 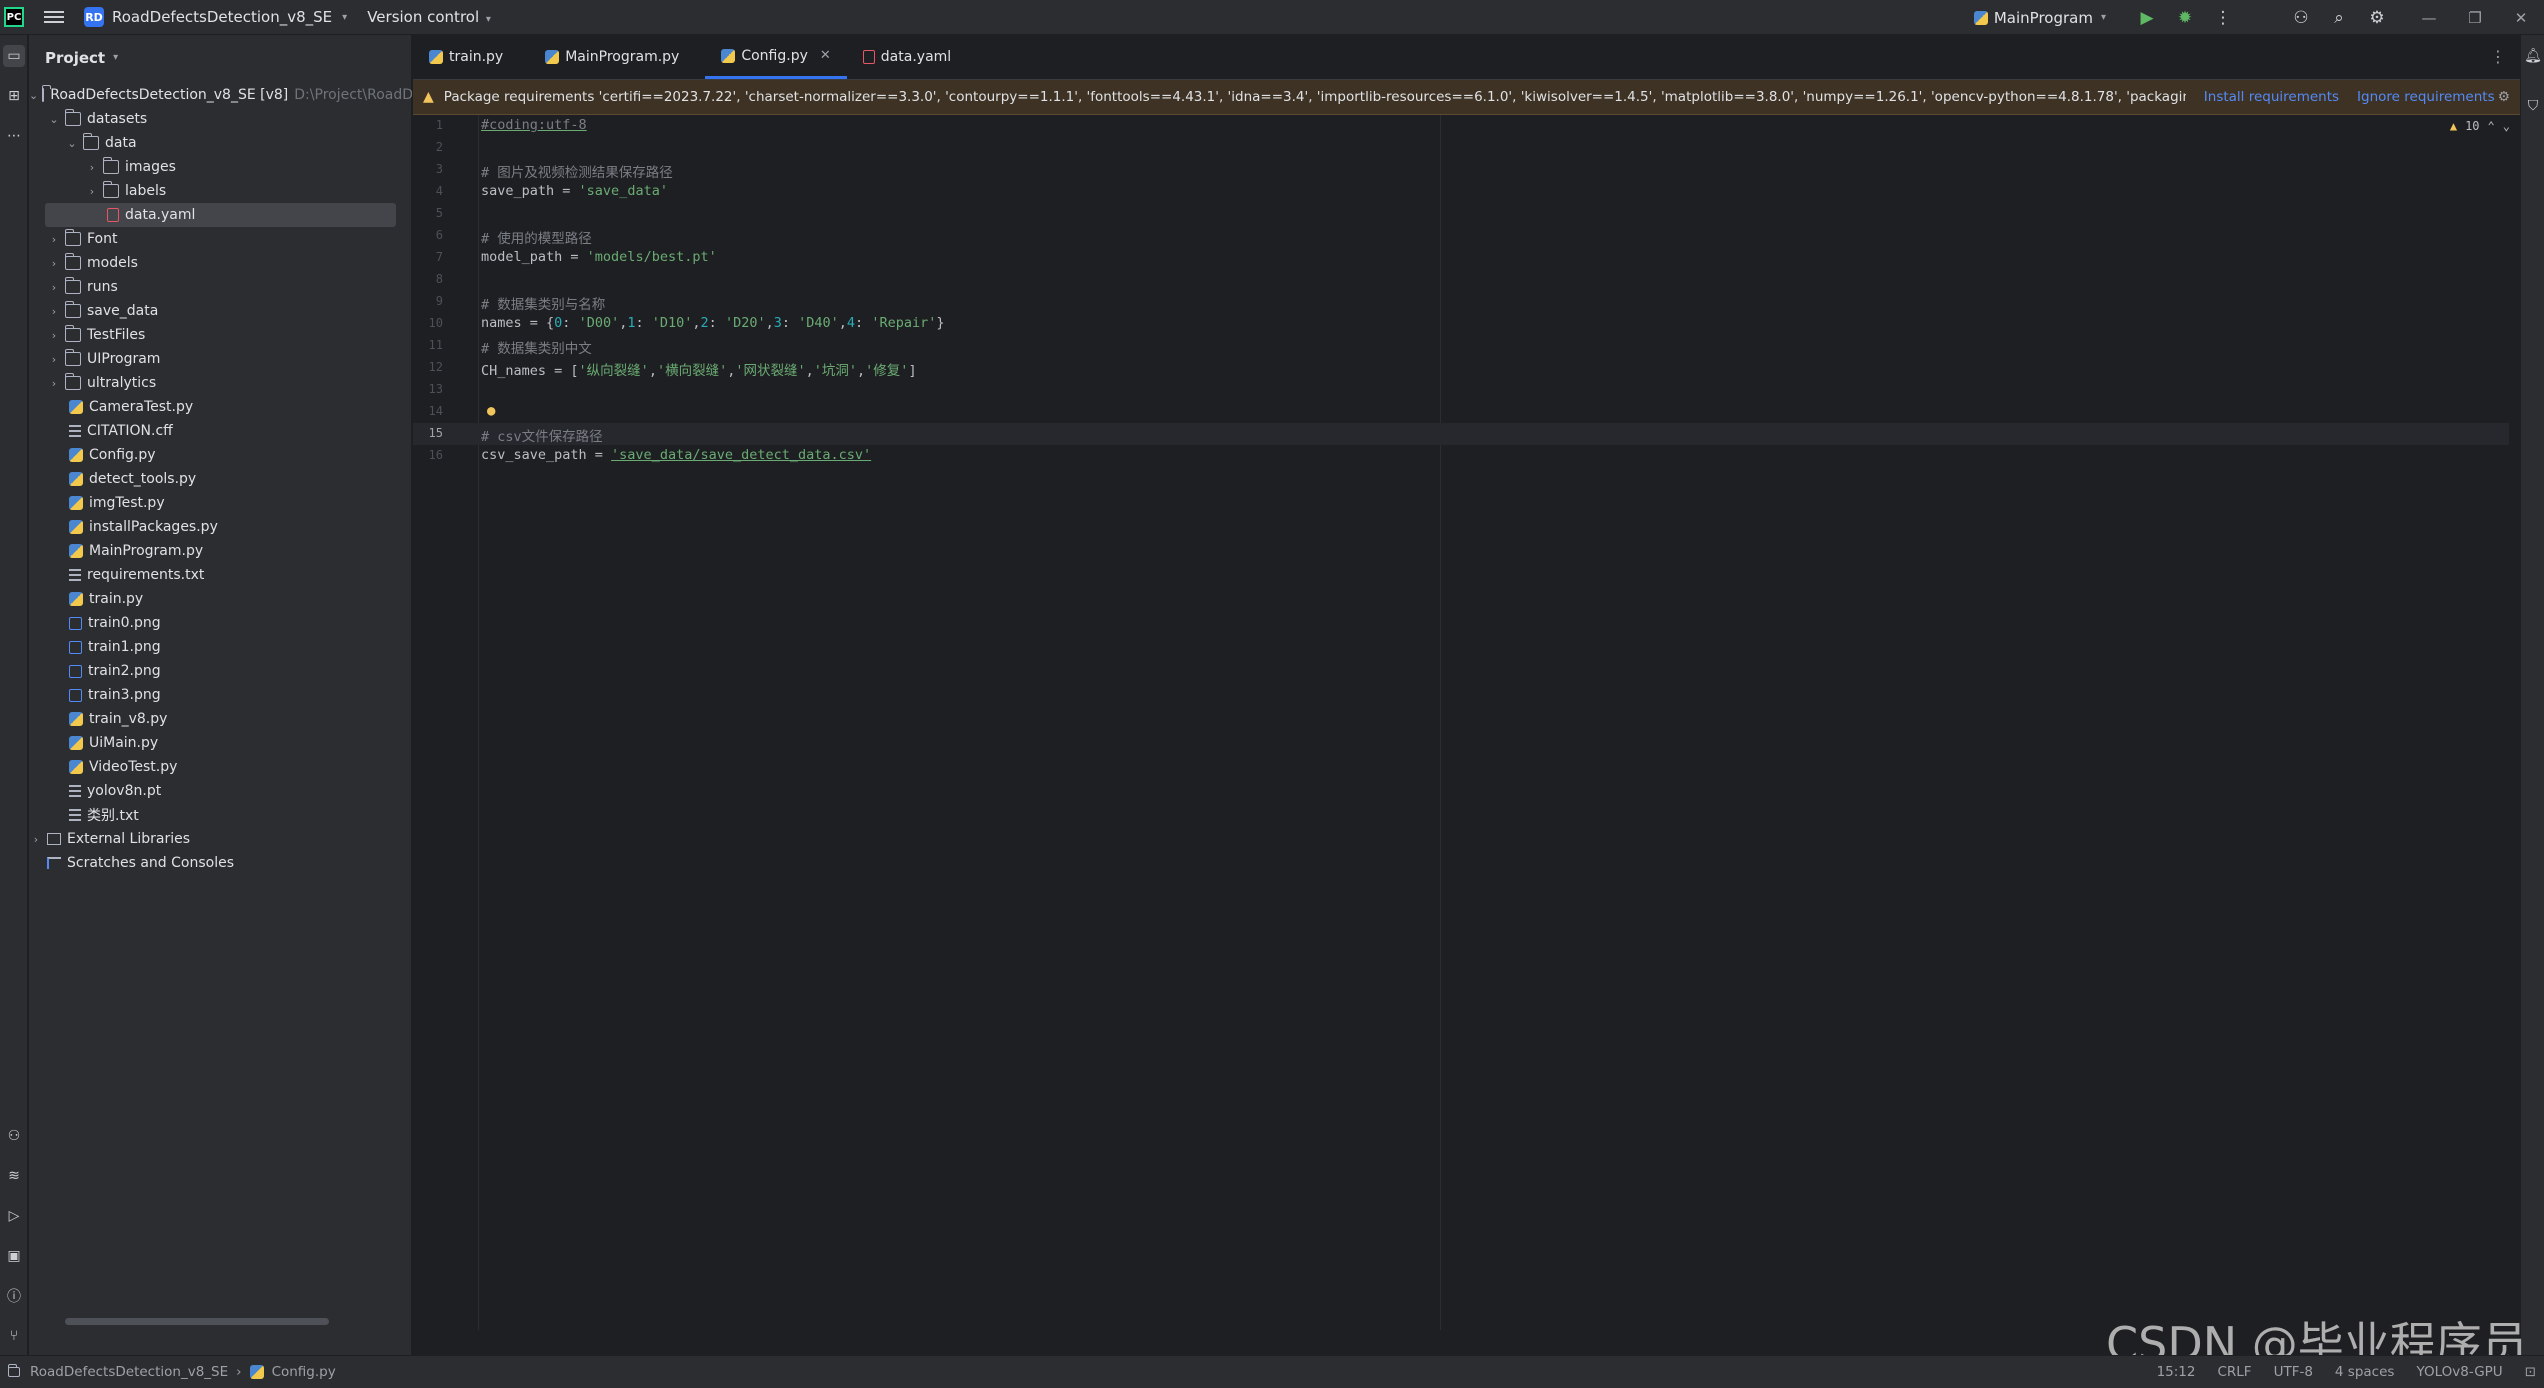 I want to click on line-number: 11, so click(x=435, y=345).